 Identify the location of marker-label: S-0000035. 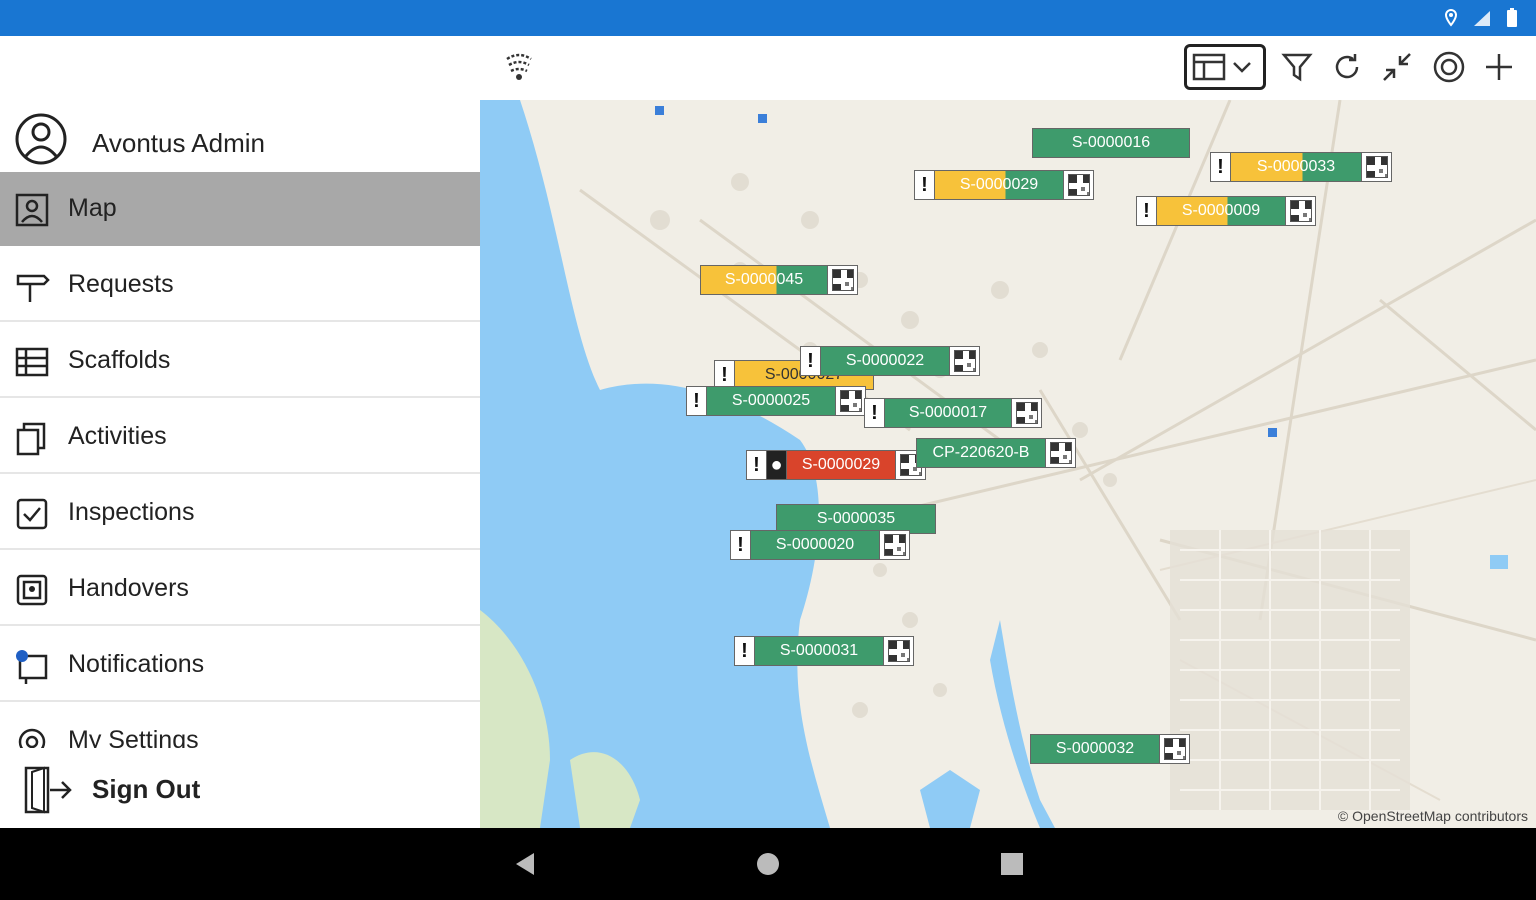
(856, 519).